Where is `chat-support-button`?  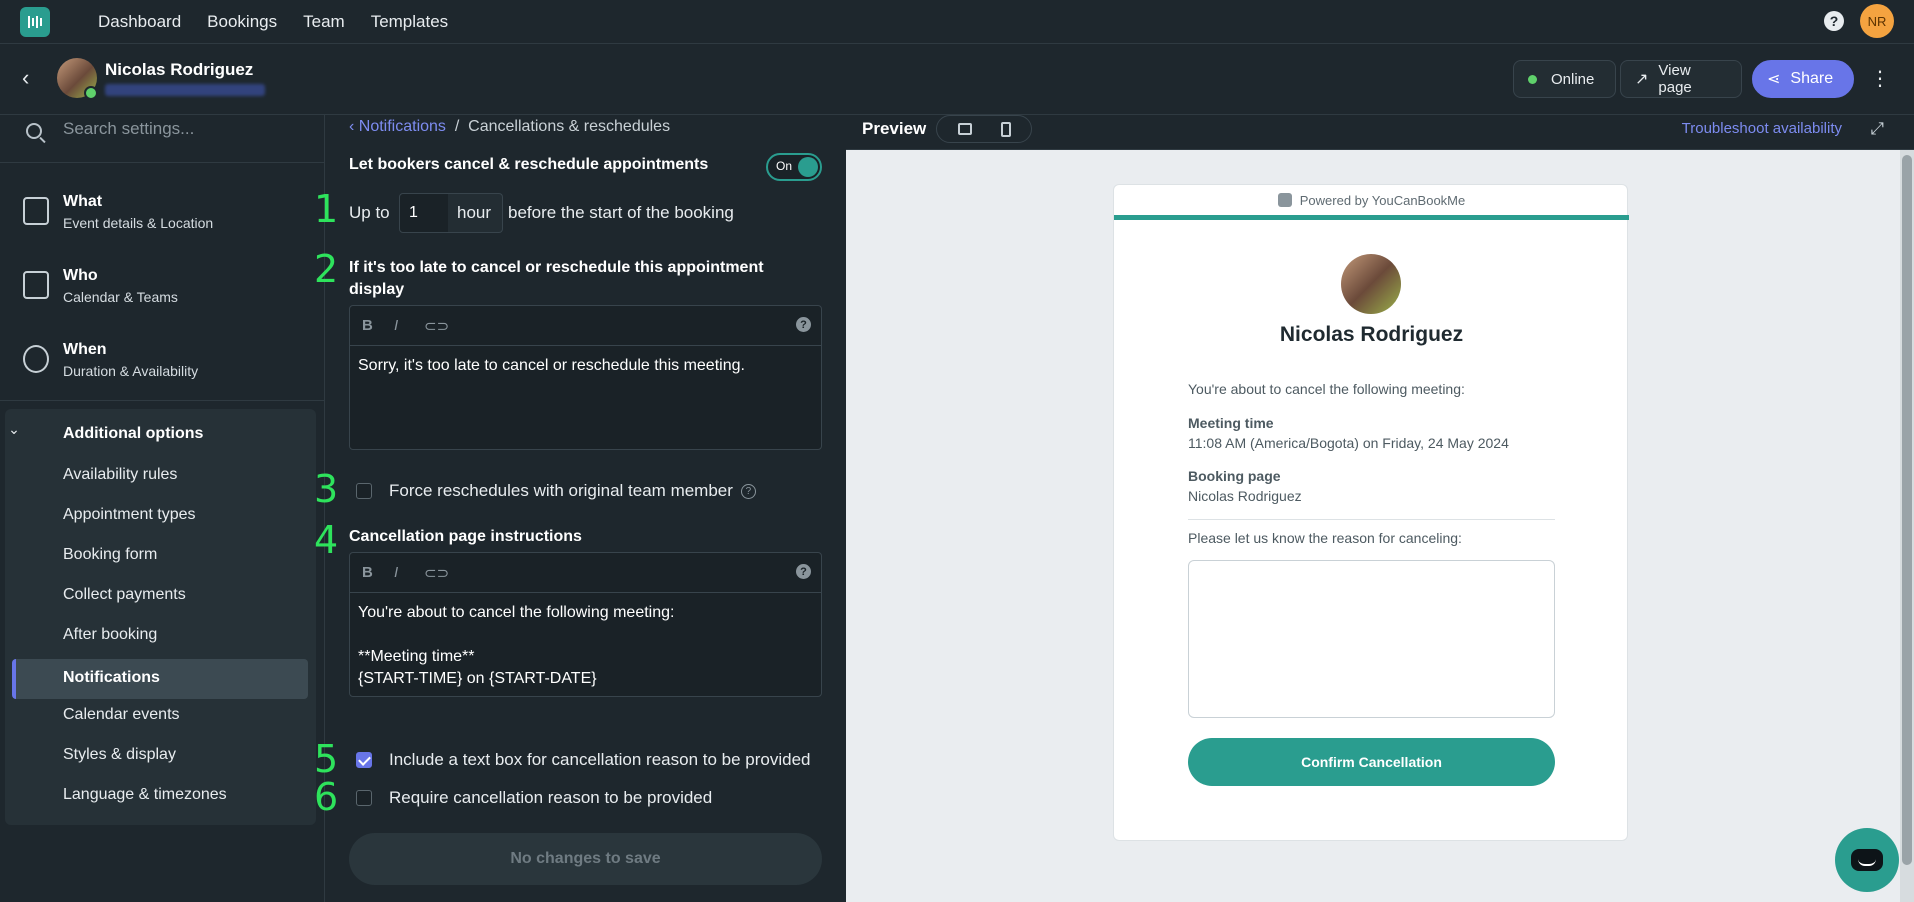
chat-support-button is located at coordinates (1867, 860).